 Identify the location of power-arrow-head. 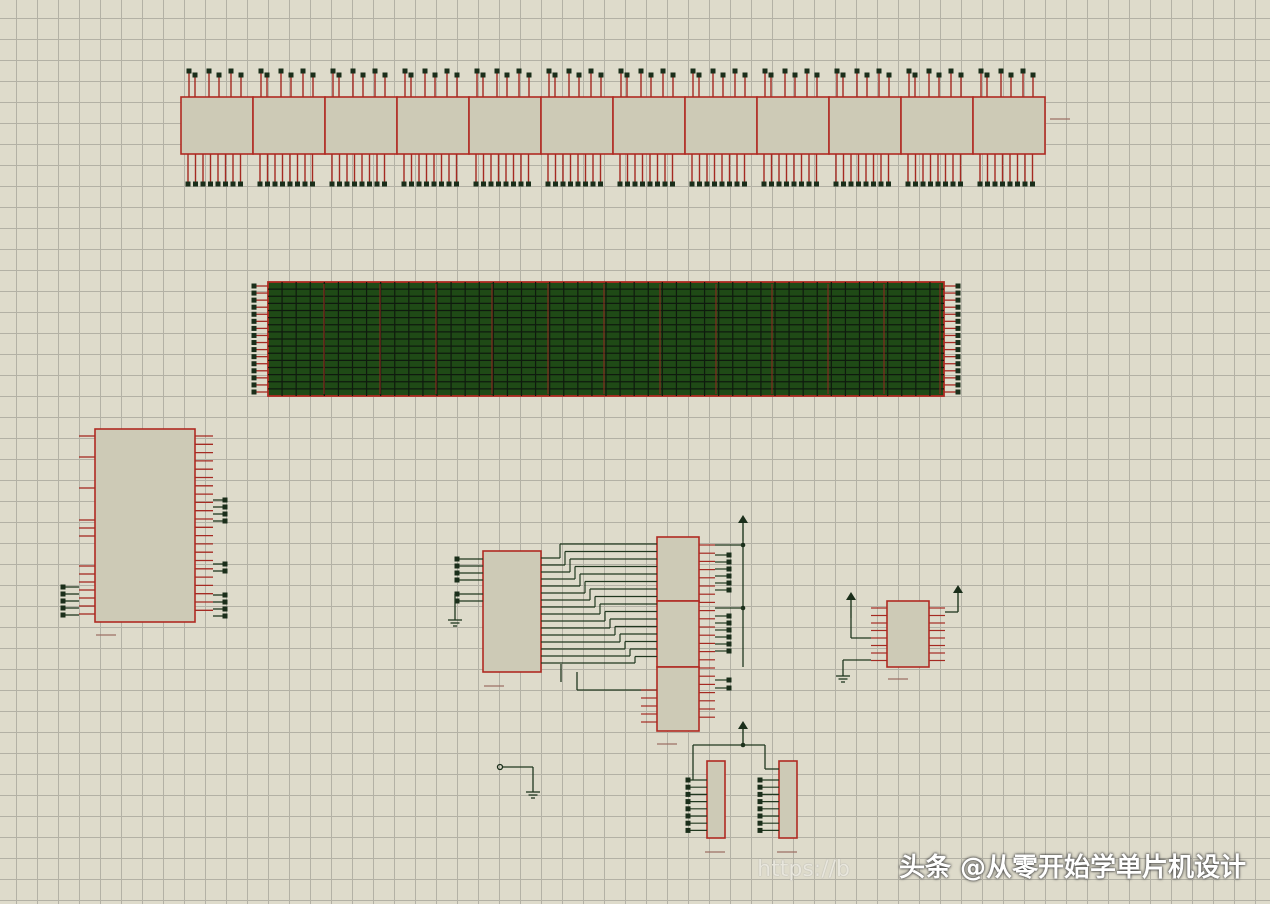
(958, 589).